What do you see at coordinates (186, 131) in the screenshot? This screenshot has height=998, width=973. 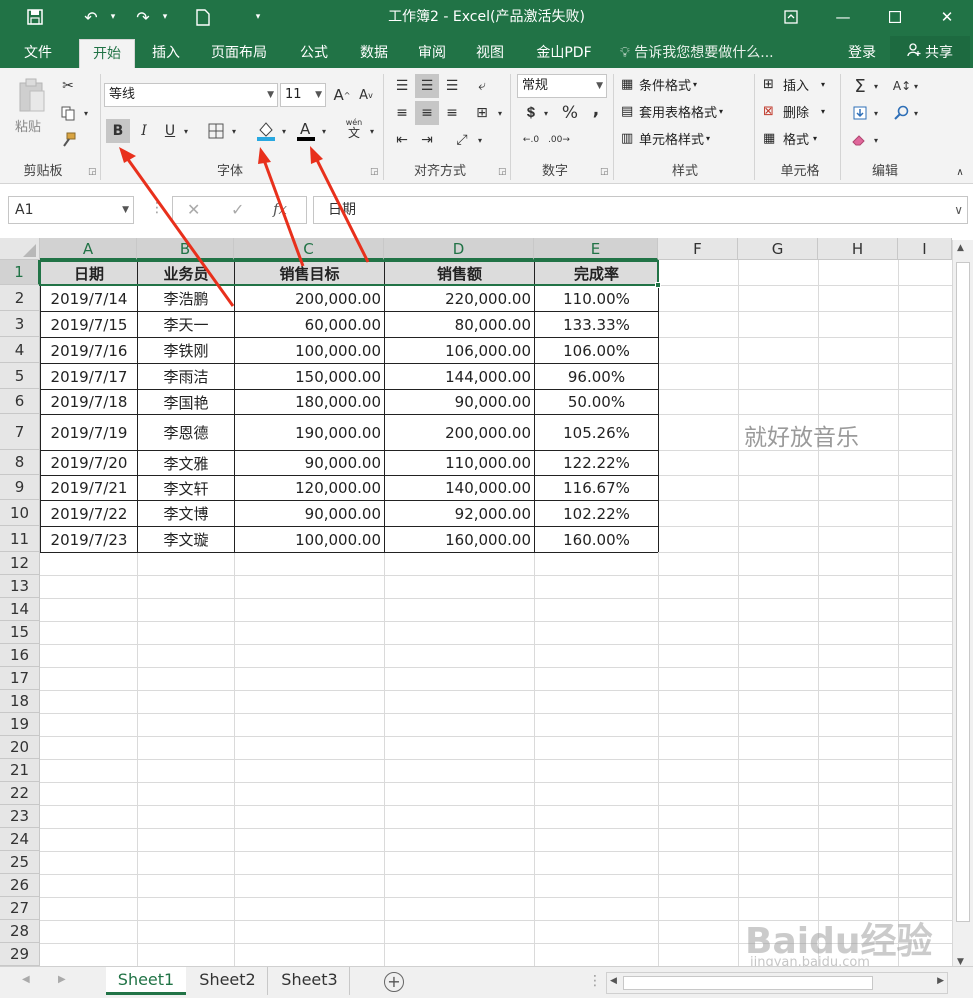 I see `underline-dropdown-icon: ▾` at bounding box center [186, 131].